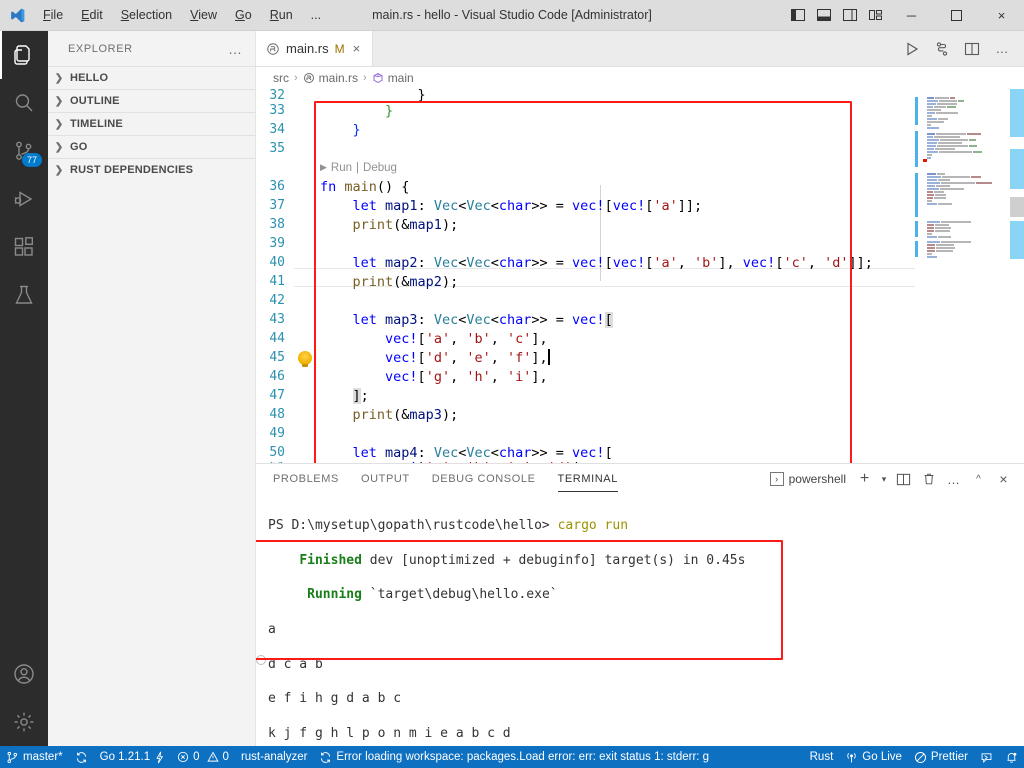 The height and width of the screenshot is (768, 1024). What do you see at coordinates (911, 15) in the screenshot?
I see `minimize-button: ─` at bounding box center [911, 15].